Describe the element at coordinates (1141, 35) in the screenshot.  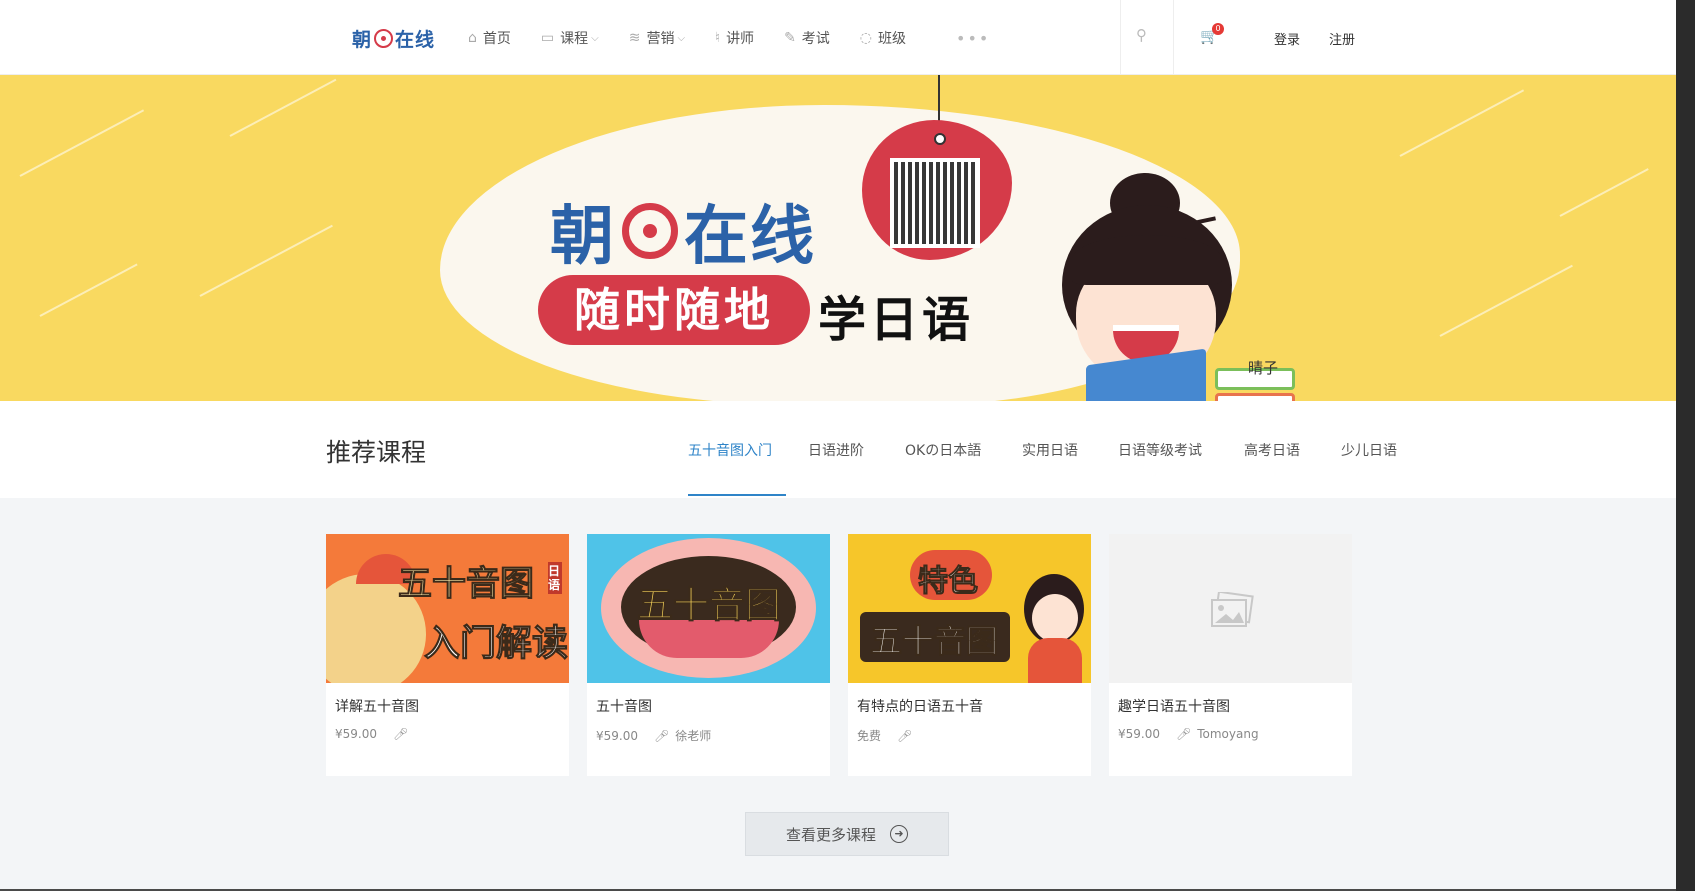
I see `search-icon: ⚲` at that location.